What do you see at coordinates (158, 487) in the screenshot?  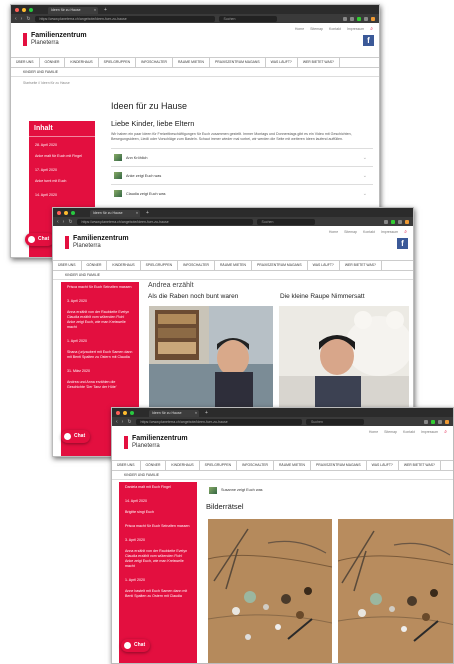 I see `sidebar-link: Daniela malt mit Euch Fingel` at bounding box center [158, 487].